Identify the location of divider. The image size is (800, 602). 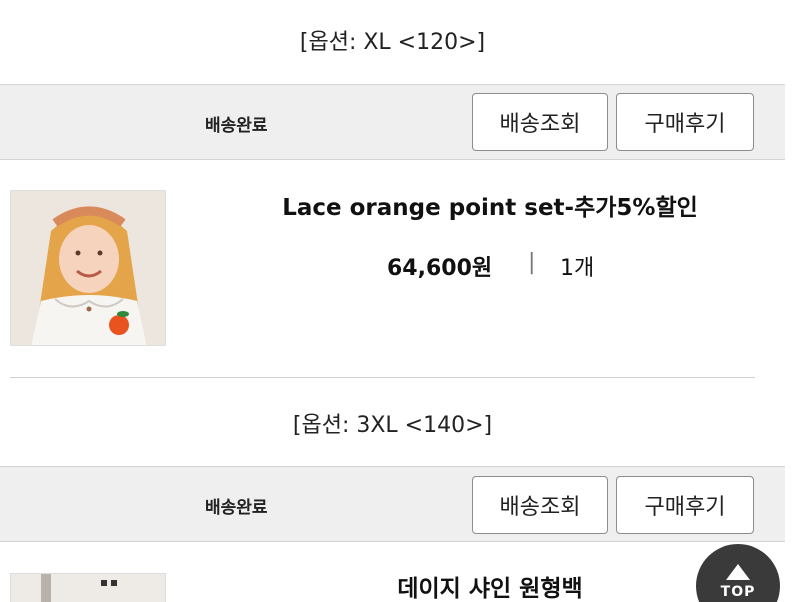
(382, 377).